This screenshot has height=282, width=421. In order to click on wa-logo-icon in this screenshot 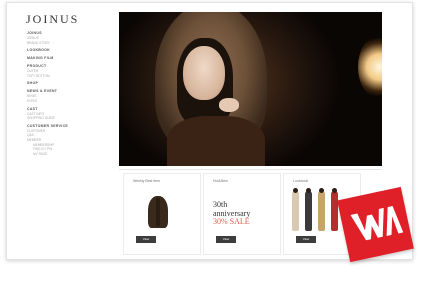, I will do `click(377, 223)`.